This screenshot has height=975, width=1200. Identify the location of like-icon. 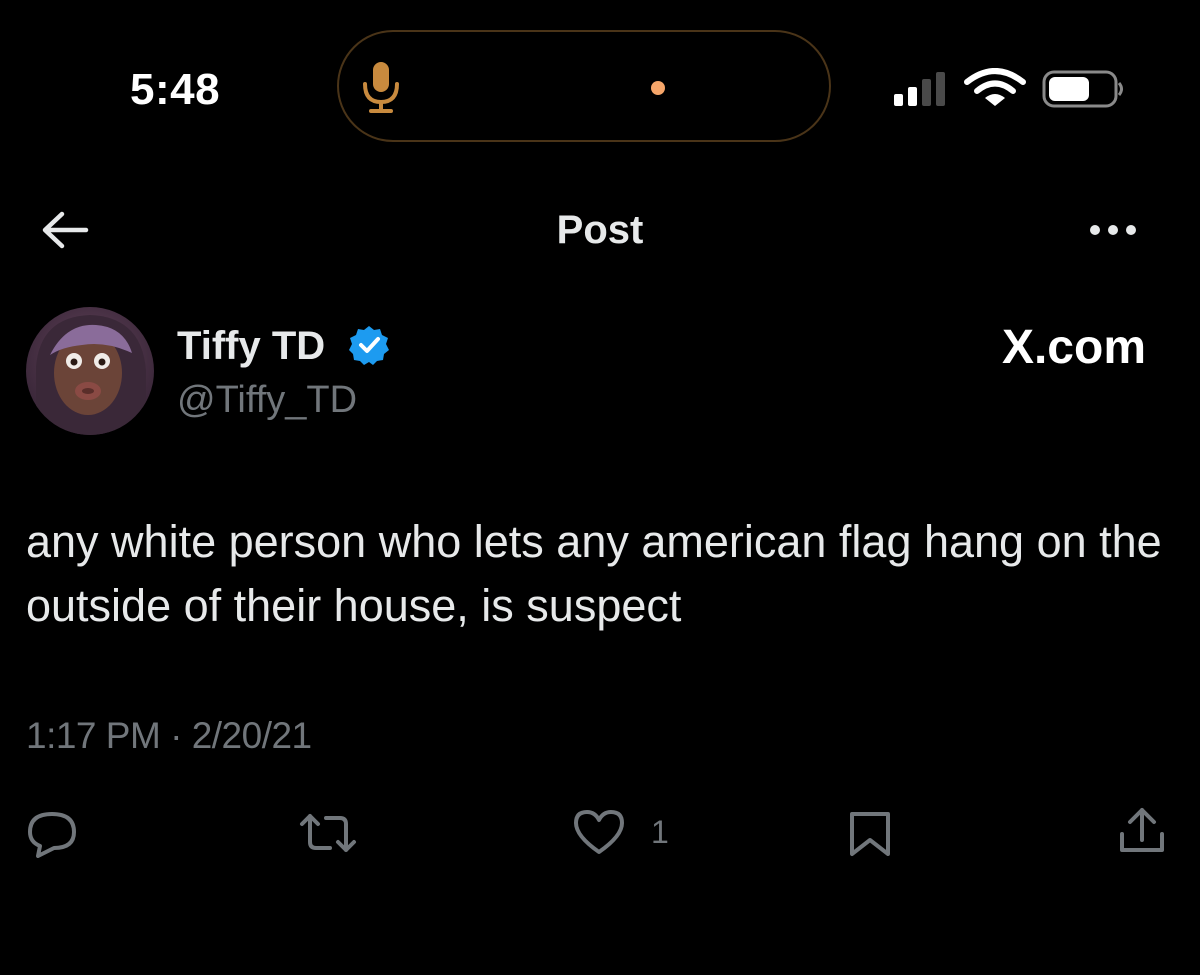
(599, 835).